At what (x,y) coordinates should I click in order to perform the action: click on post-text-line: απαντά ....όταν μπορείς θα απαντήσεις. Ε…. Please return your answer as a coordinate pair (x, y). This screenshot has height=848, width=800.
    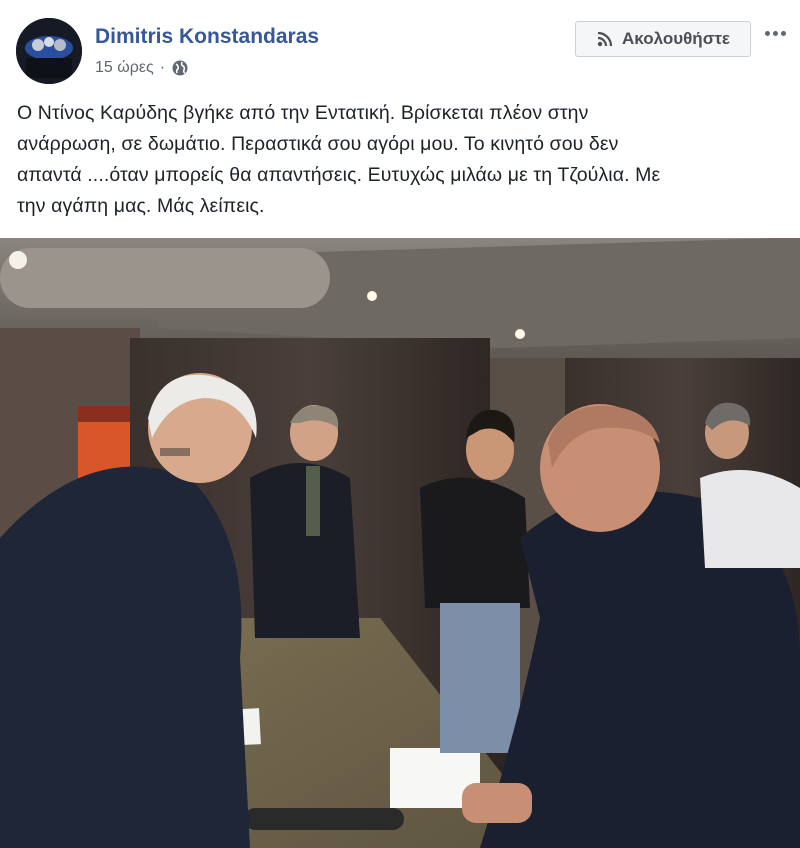
    Looking at the image, I should click on (339, 175).